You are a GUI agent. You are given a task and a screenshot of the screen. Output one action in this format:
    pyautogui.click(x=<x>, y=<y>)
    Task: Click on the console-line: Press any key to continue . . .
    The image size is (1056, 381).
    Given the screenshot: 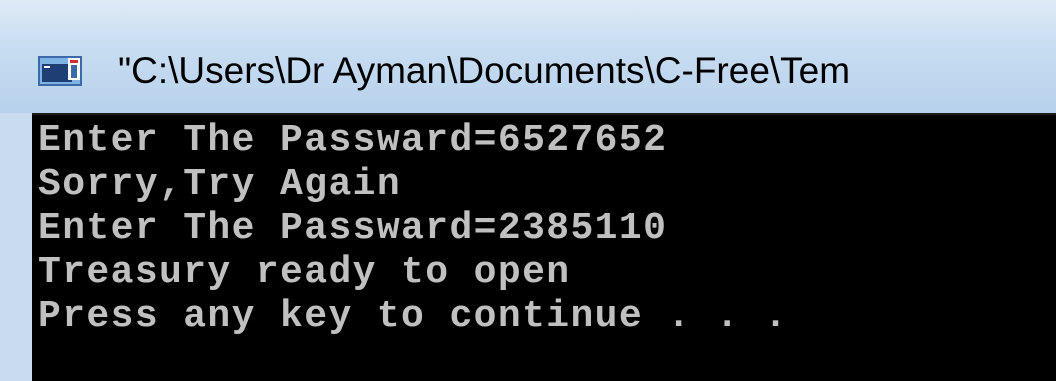 What is the action you would take?
    pyautogui.click(x=413, y=316)
    